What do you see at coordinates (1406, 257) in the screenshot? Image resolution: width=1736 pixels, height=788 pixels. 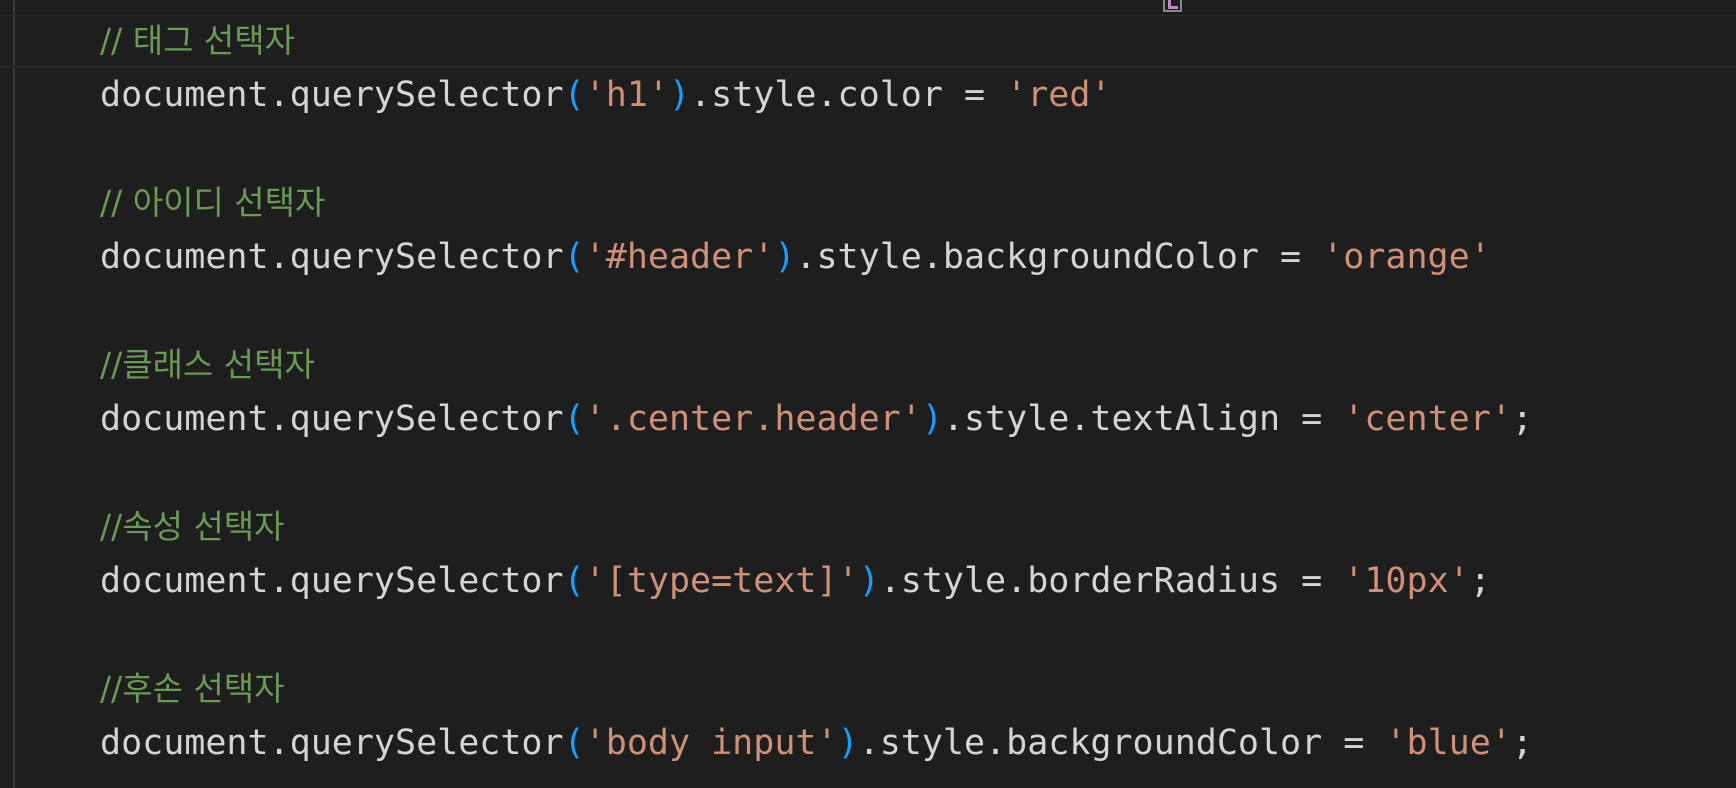 I see `code-string: 'orange'` at bounding box center [1406, 257].